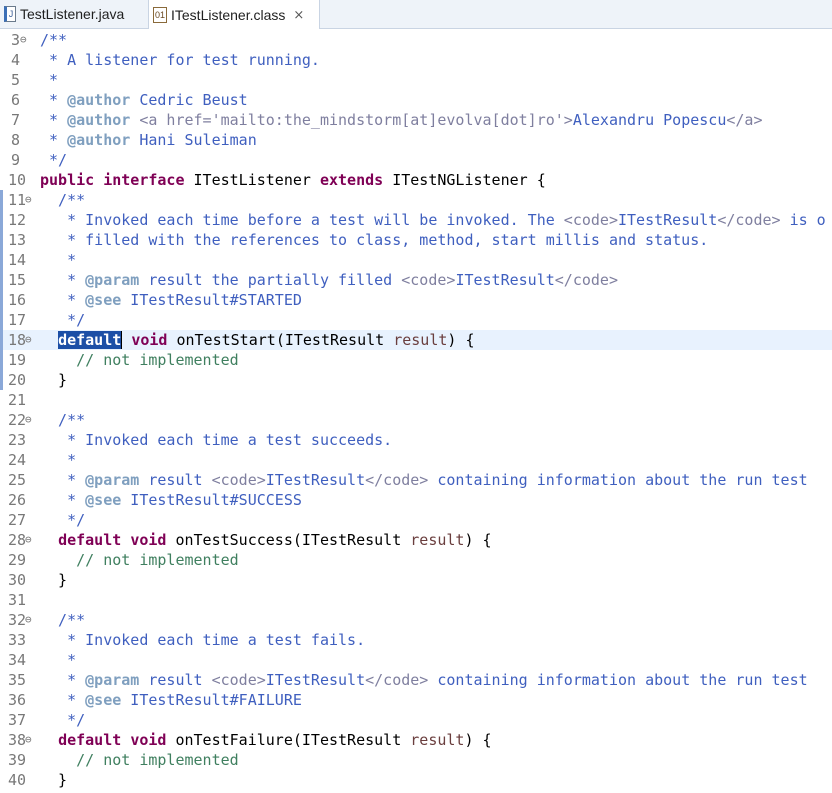  I want to click on line-number: 10, so click(17, 180).